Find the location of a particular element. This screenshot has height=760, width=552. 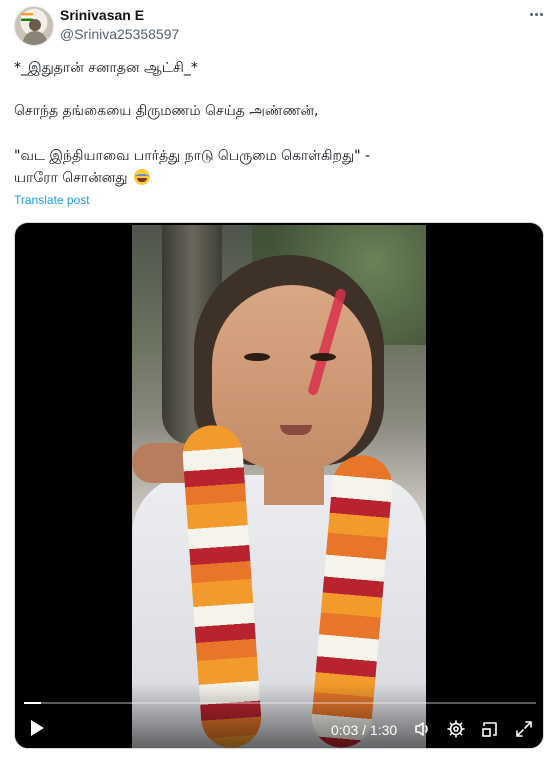

translate-post-link: Translate post is located at coordinates (52, 200).